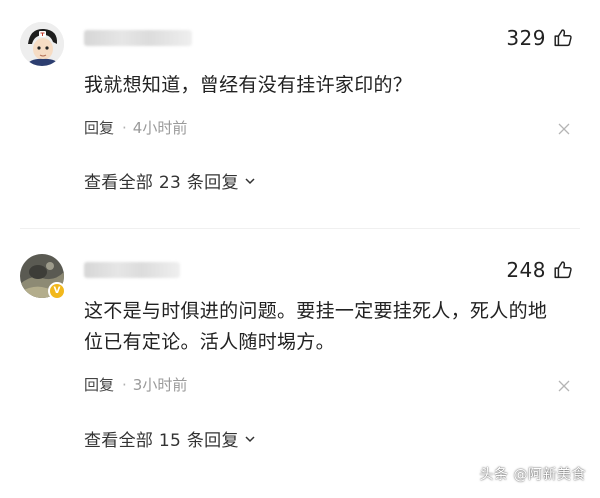  What do you see at coordinates (526, 270) in the screenshot?
I see `like-count: 248` at bounding box center [526, 270].